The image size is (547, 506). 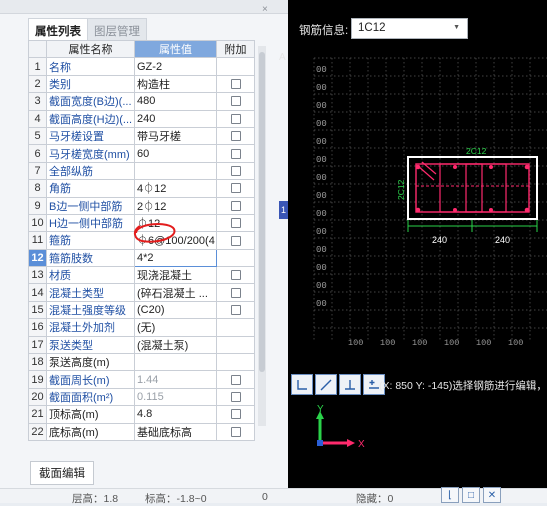 What do you see at coordinates (175, 118) in the screenshot?
I see `property-value: 240` at bounding box center [175, 118].